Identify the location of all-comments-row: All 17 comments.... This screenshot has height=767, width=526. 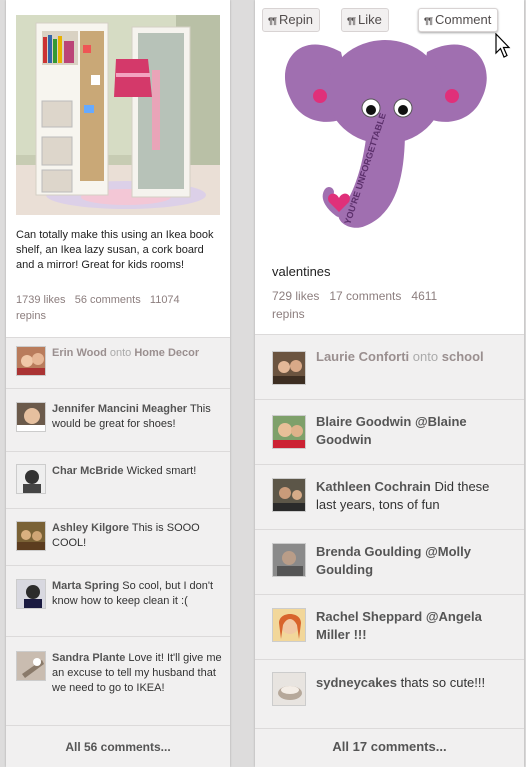
(389, 747).